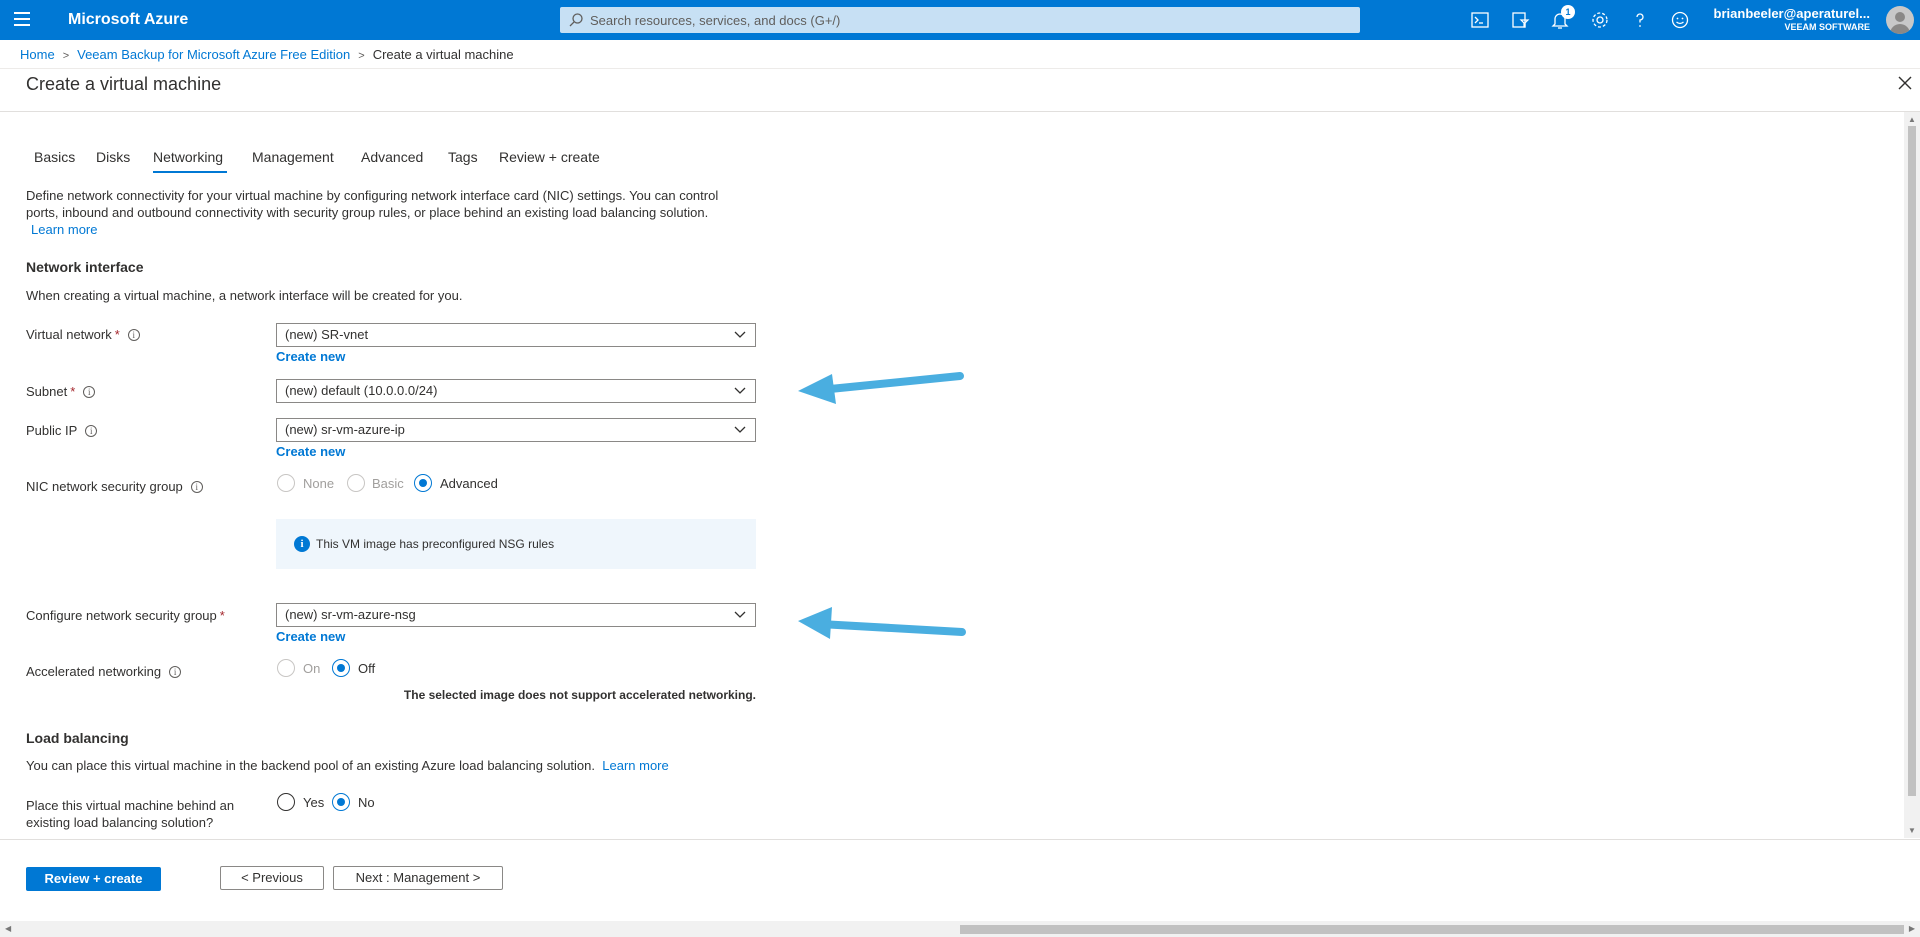 The height and width of the screenshot is (937, 1920). I want to click on search-box, so click(960, 20).